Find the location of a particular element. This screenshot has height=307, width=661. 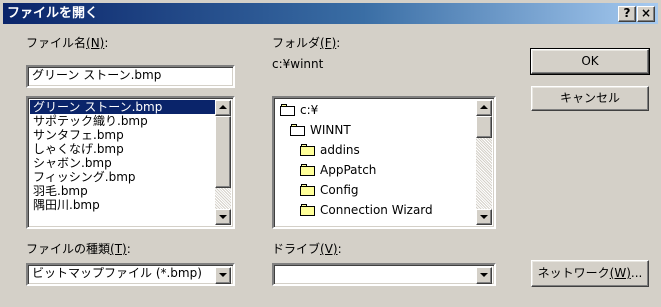

folder-tree-scrollbar is located at coordinates (484, 162).